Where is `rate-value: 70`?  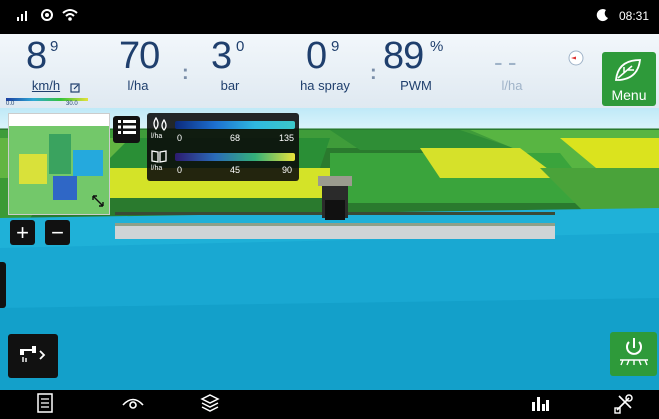 rate-value: 70 is located at coordinates (139, 56).